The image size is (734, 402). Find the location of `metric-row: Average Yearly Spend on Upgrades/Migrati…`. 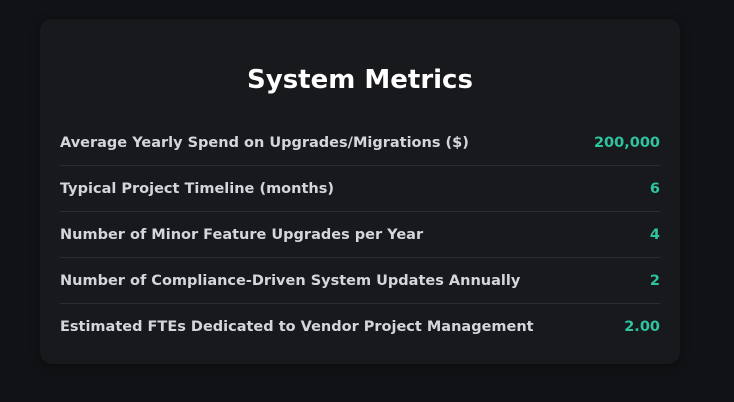

metric-row: Average Yearly Spend on Upgrades/Migrati… is located at coordinates (360, 143).